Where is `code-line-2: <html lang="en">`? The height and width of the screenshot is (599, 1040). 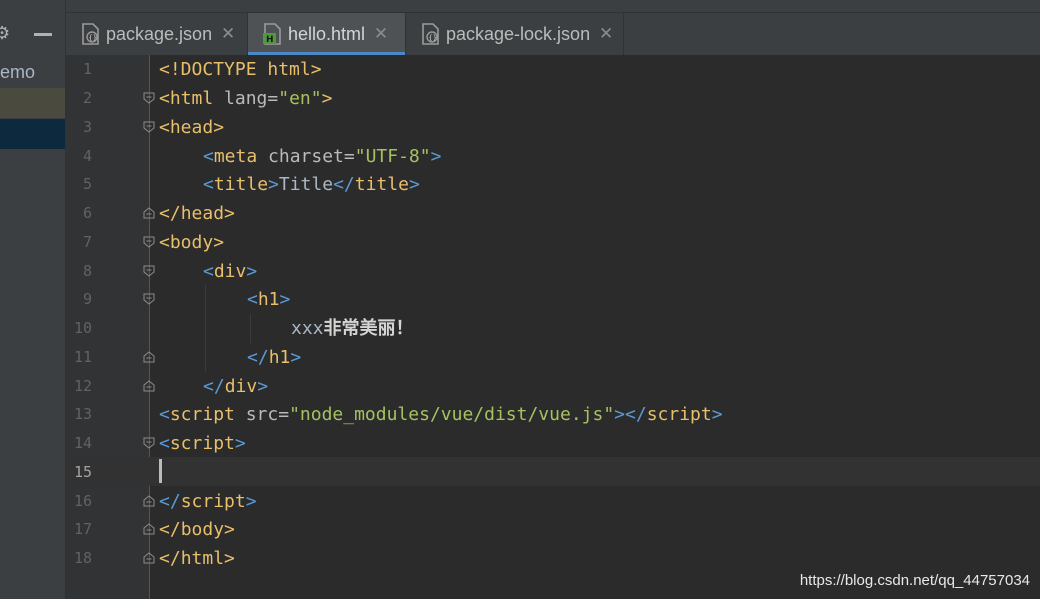
code-line-2: <html lang="en"> is located at coordinates (245, 98).